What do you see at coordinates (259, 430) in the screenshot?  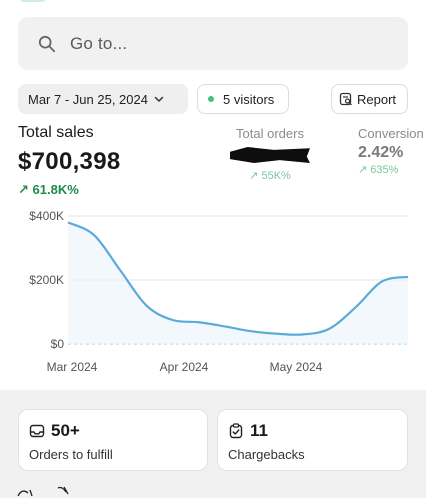 I see `chargebacks-value: 11` at bounding box center [259, 430].